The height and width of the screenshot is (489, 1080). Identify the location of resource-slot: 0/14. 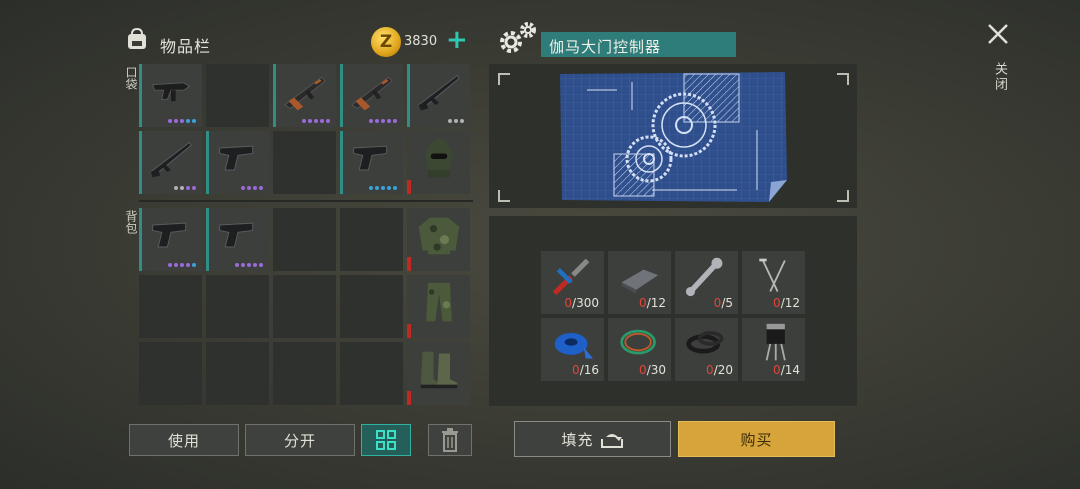
(773, 349).